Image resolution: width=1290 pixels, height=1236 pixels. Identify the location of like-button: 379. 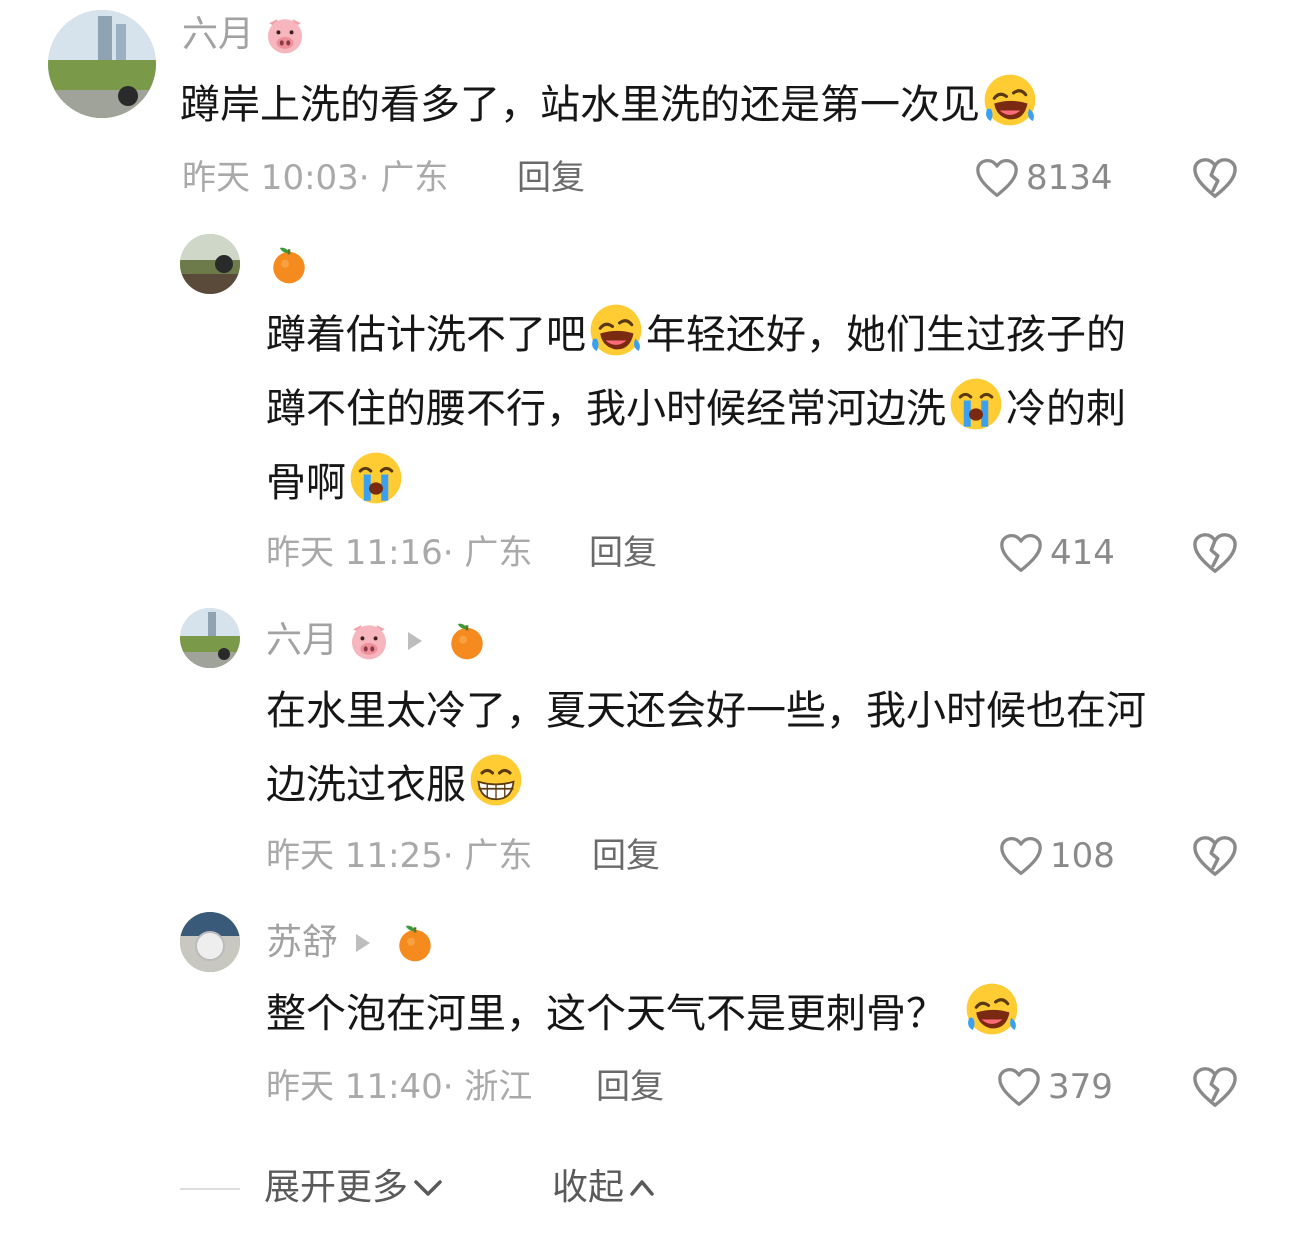
(1054, 1087).